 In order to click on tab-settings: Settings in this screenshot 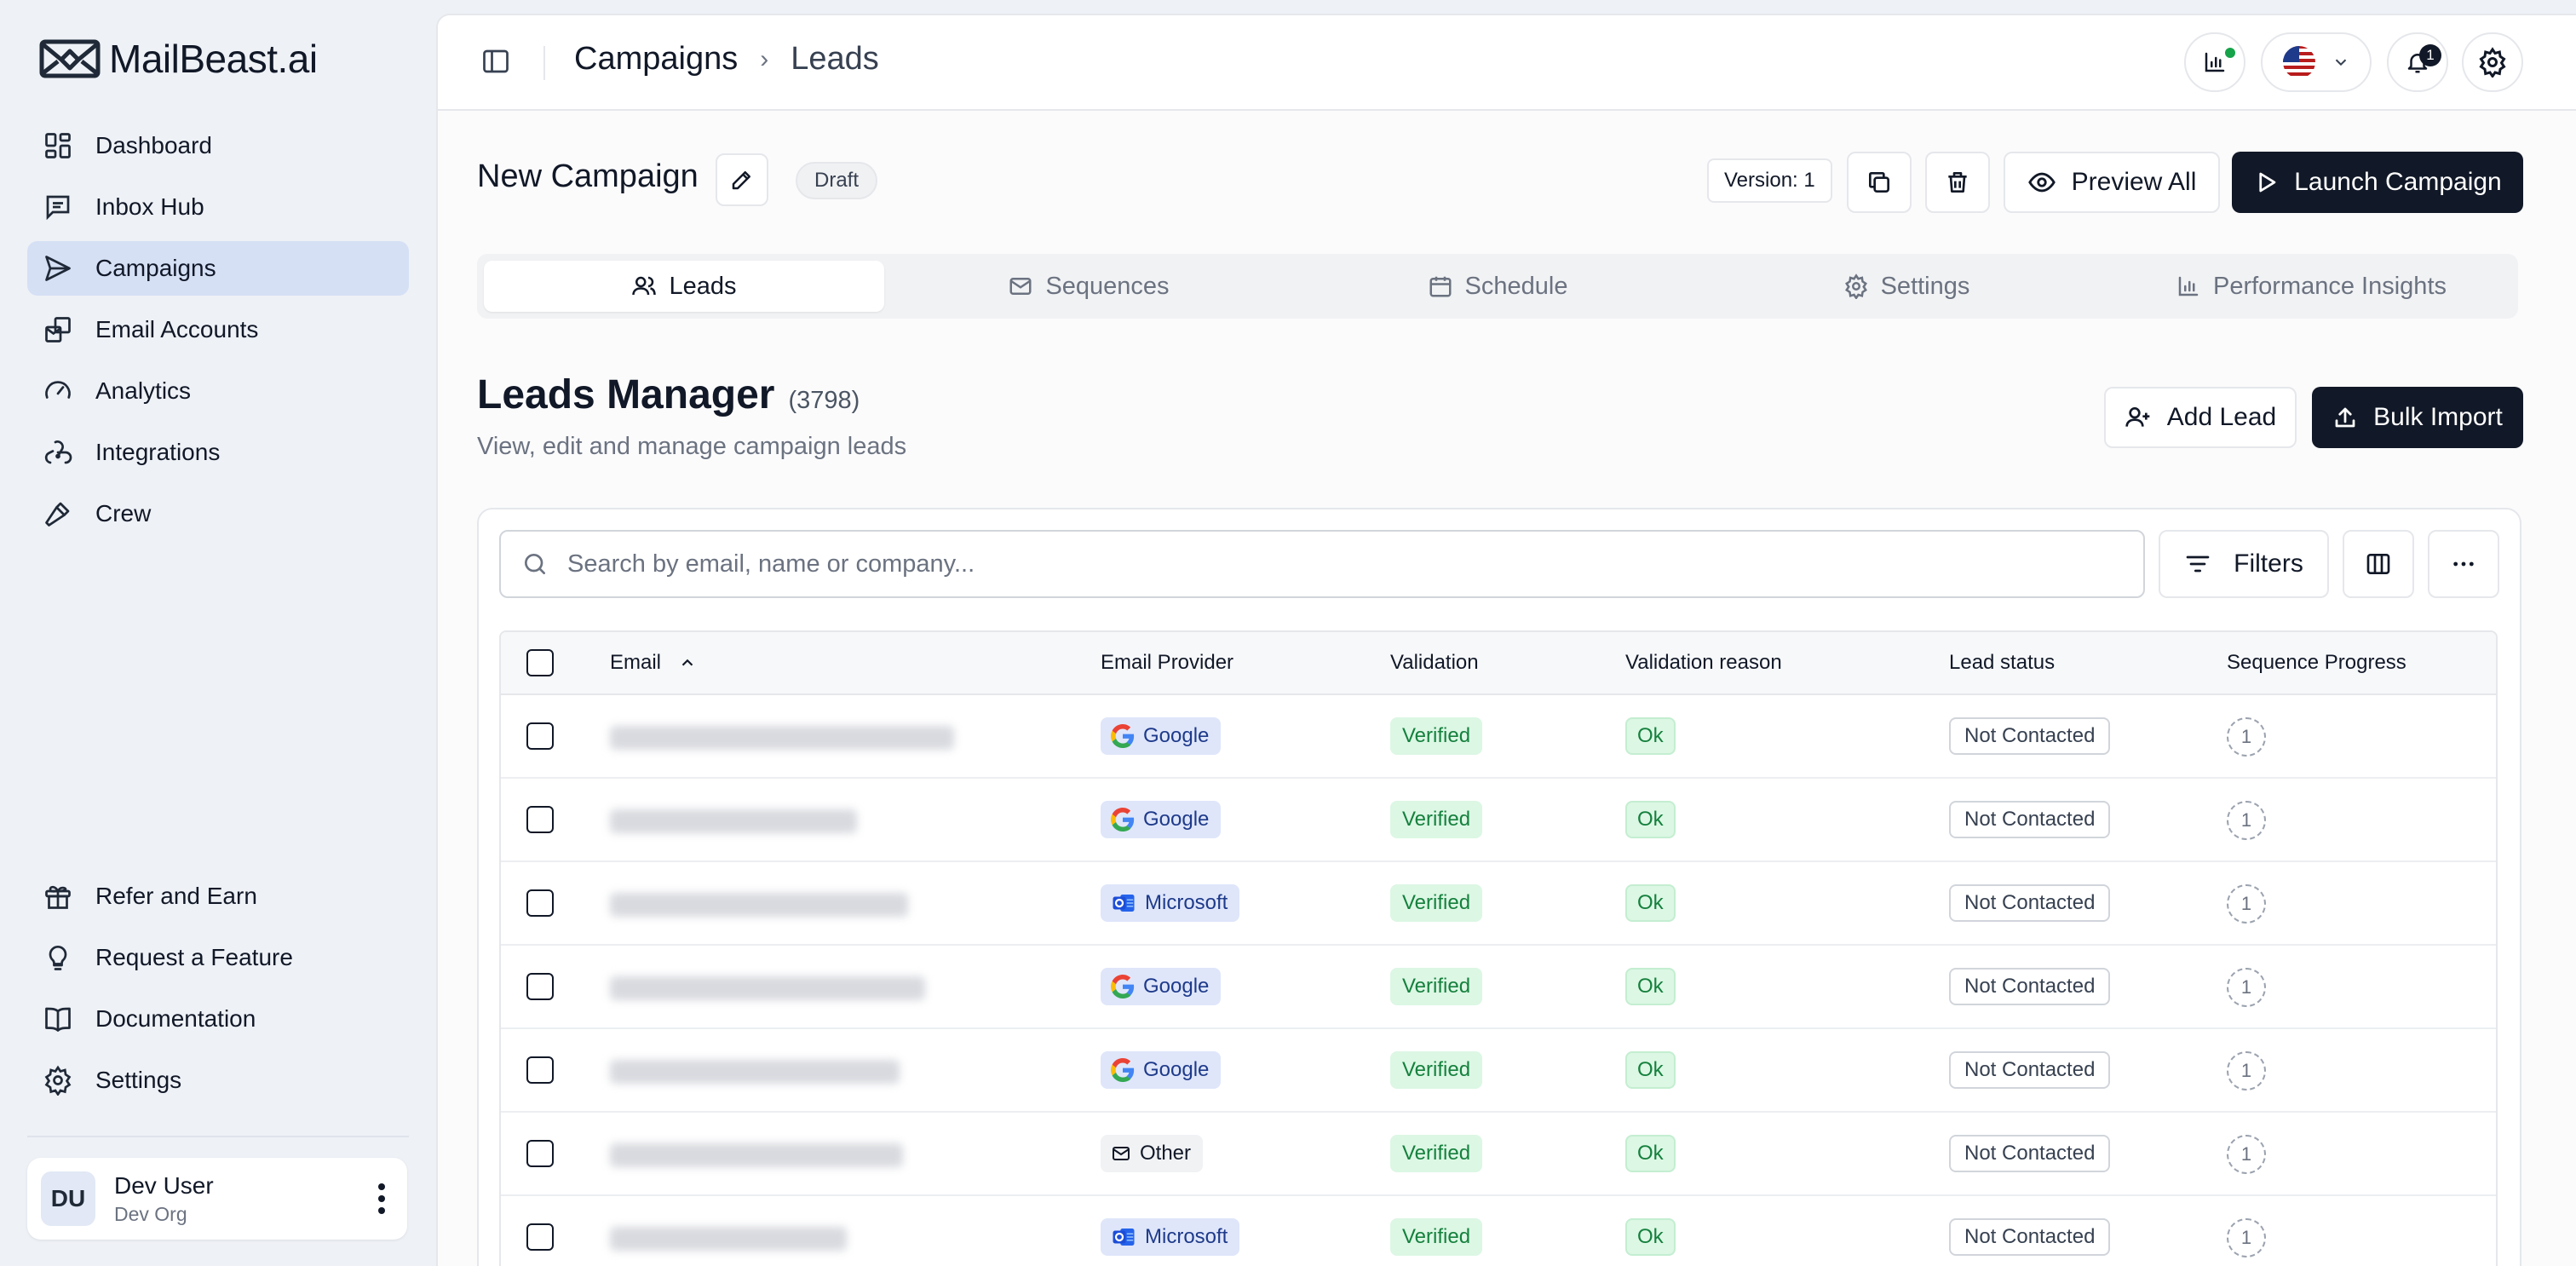, I will do `click(1907, 286)`.